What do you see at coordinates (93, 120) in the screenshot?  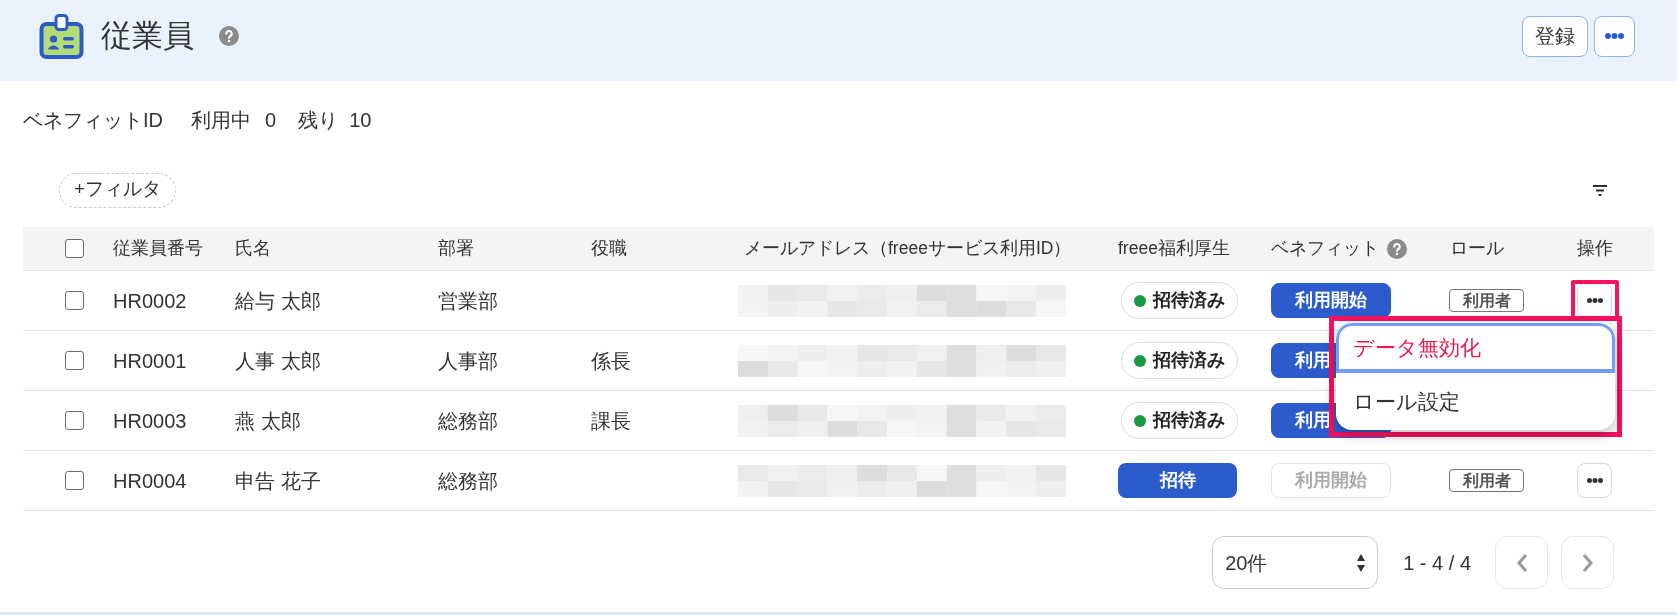 I see `summary-label: ベネフィットID` at bounding box center [93, 120].